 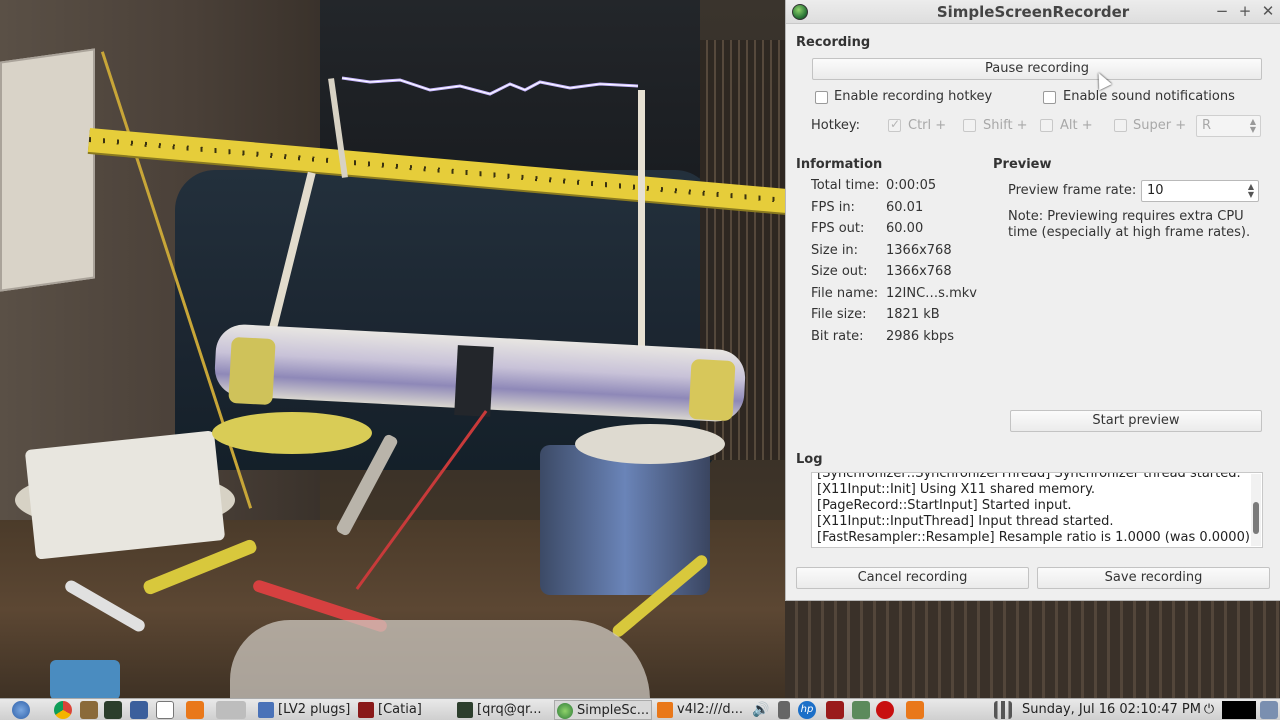 I want to click on file-manager-icon, so click(x=139, y=710).